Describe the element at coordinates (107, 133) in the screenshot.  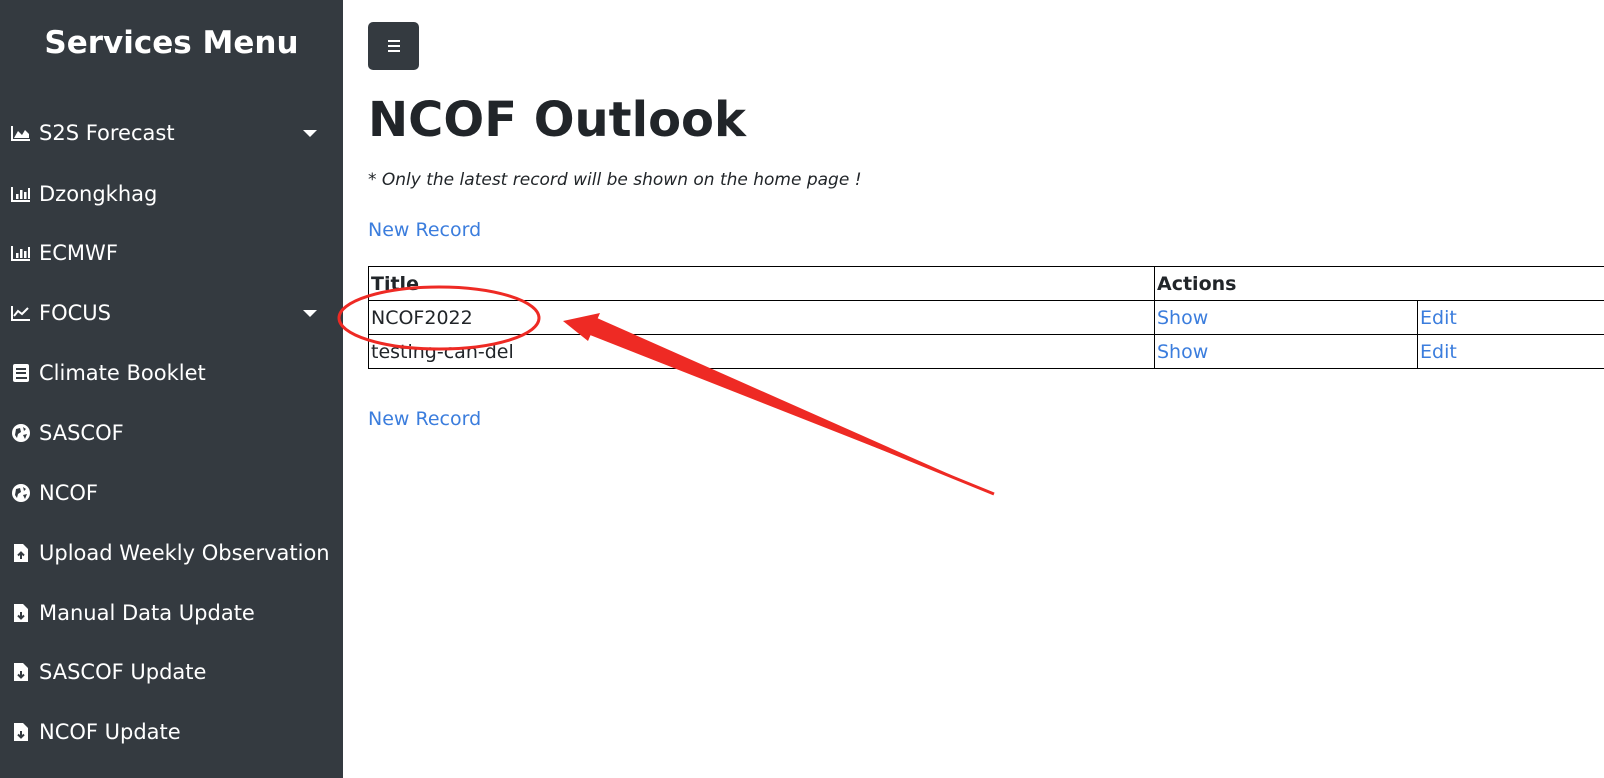
I see `sidebar-item-label: S2S Forecast` at that location.